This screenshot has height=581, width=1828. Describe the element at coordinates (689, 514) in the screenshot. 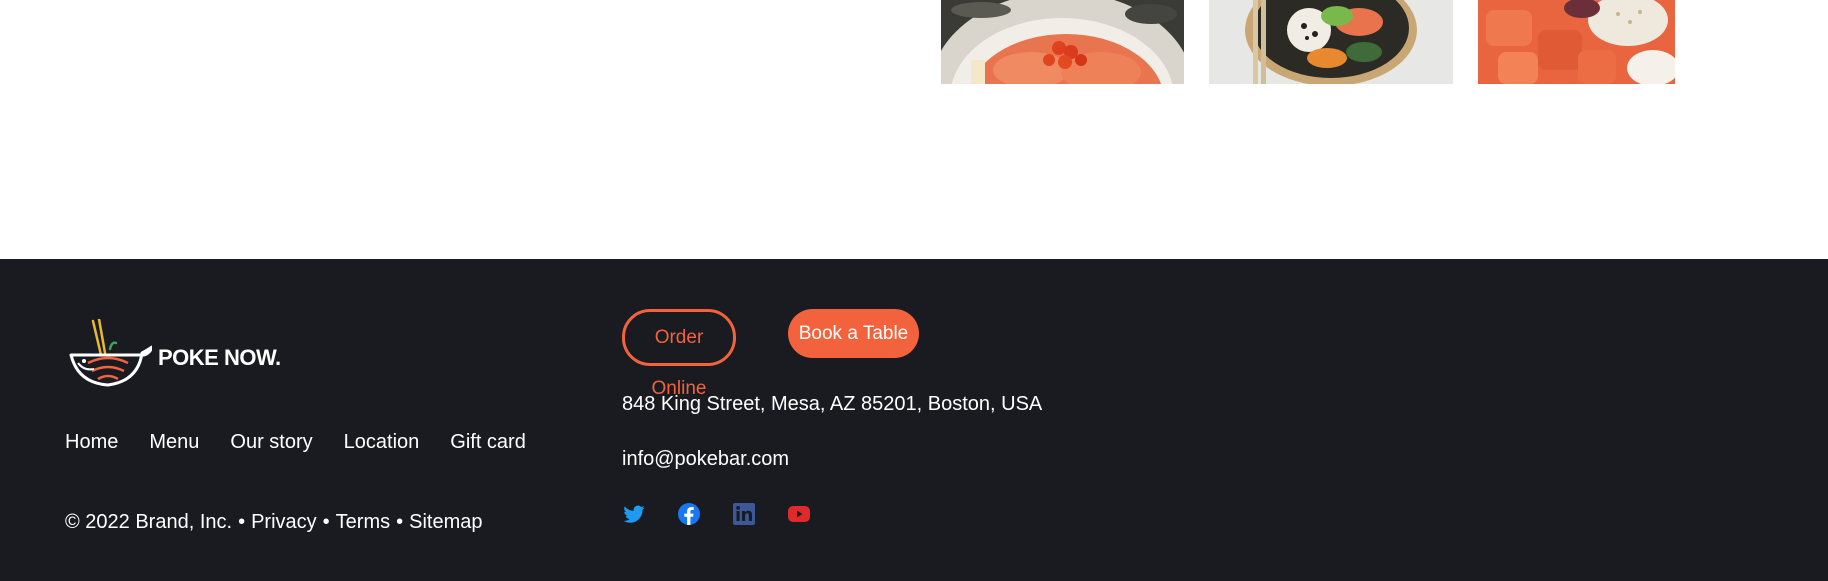

I see `facebook-icon` at that location.